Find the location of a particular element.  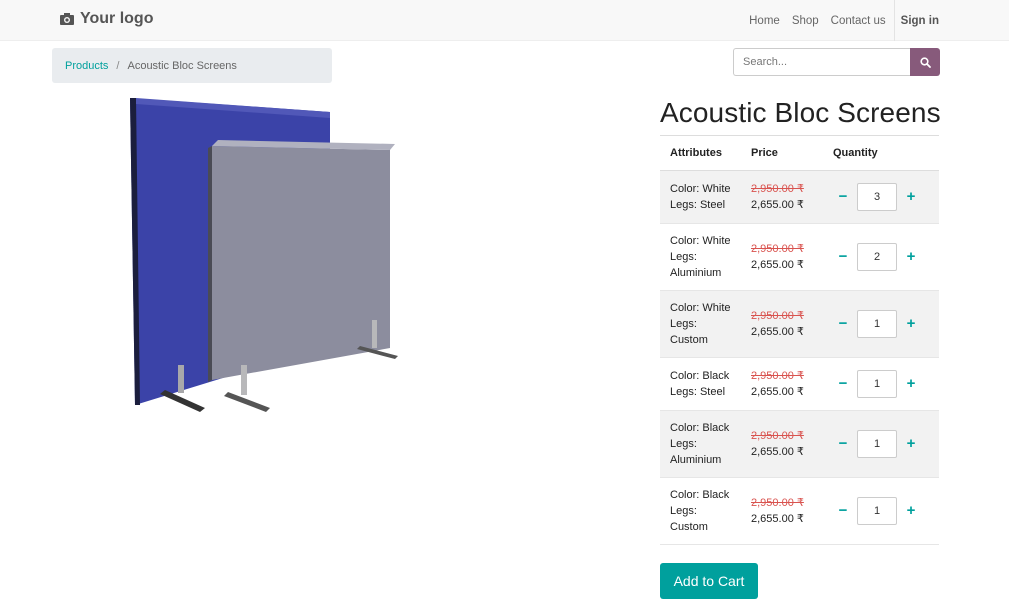

nav-home-link: Home is located at coordinates (764, 21).